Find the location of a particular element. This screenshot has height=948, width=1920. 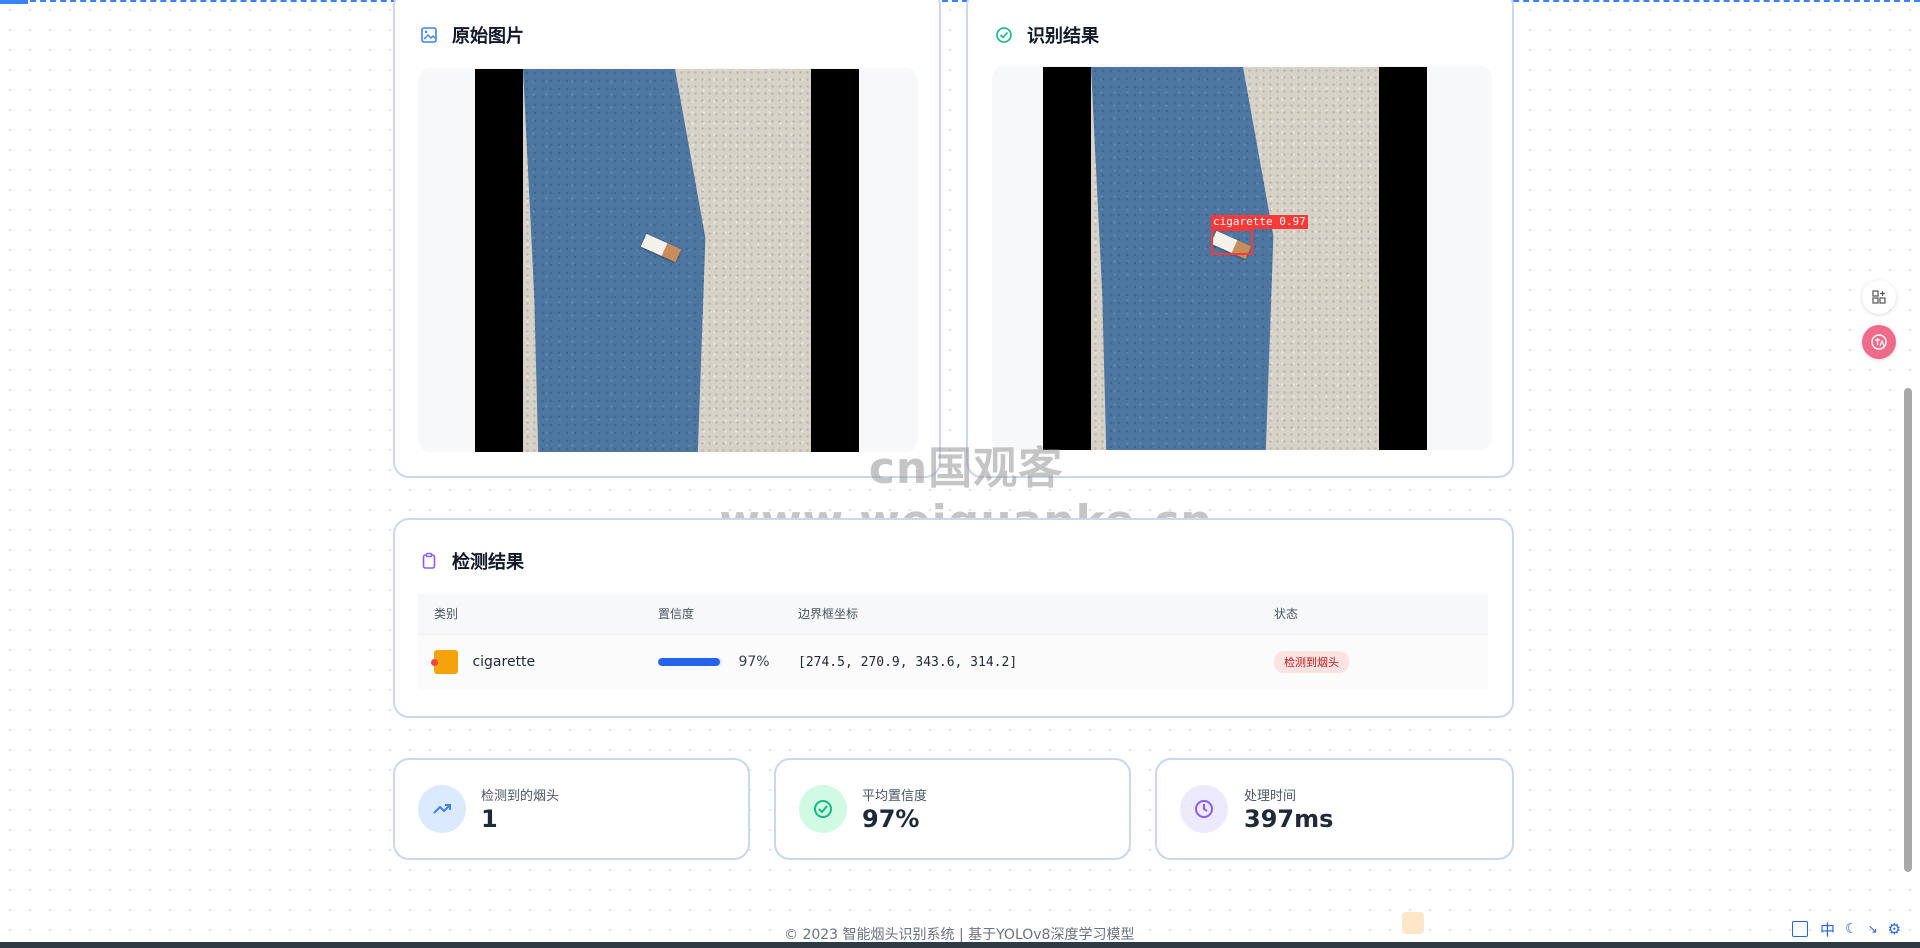

translate-button is located at coordinates (1879, 342).